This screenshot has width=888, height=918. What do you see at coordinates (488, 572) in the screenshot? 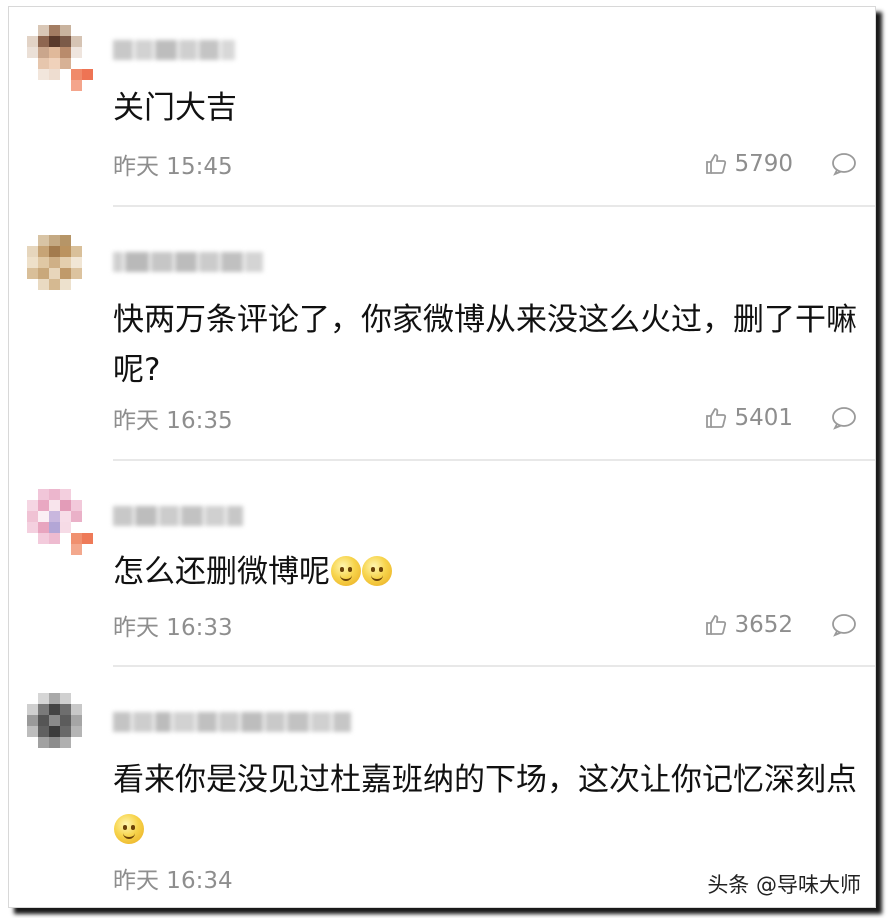
I see `comment-text: 怎么还删微博呢` at bounding box center [488, 572].